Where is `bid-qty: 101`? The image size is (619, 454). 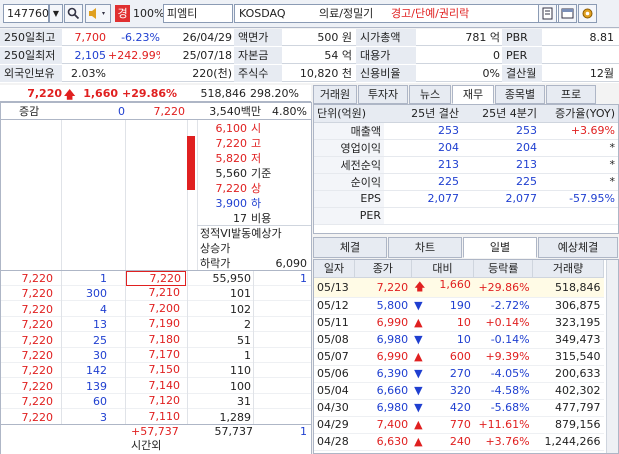 bid-qty: 101 is located at coordinates (240, 294).